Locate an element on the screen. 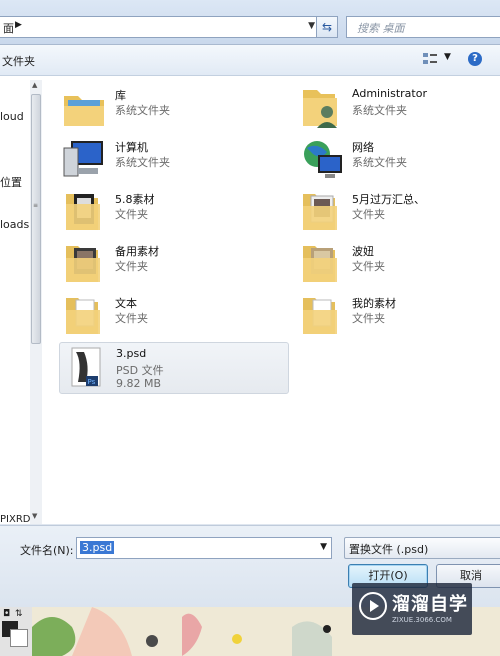 This screenshot has height=656, width=500. filetype-value: 置换文件 (.psd) is located at coordinates (389, 549).